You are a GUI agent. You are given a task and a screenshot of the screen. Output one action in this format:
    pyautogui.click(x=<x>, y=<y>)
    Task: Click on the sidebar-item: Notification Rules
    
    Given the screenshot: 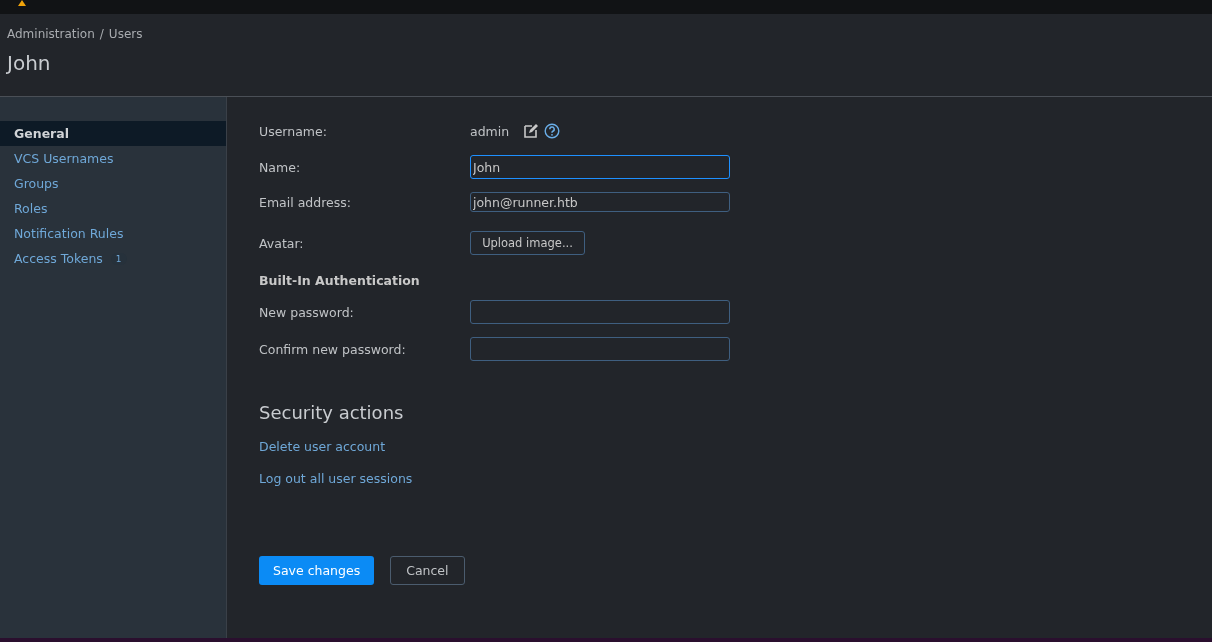 What is the action you would take?
    pyautogui.click(x=113, y=233)
    